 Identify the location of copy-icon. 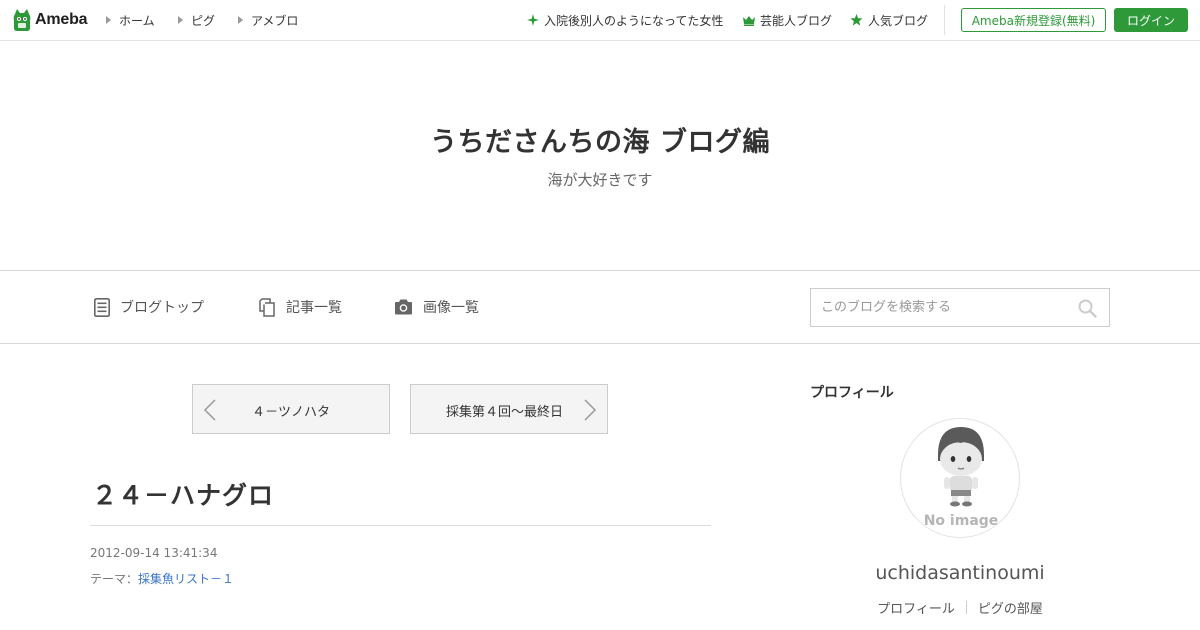
(267, 307).